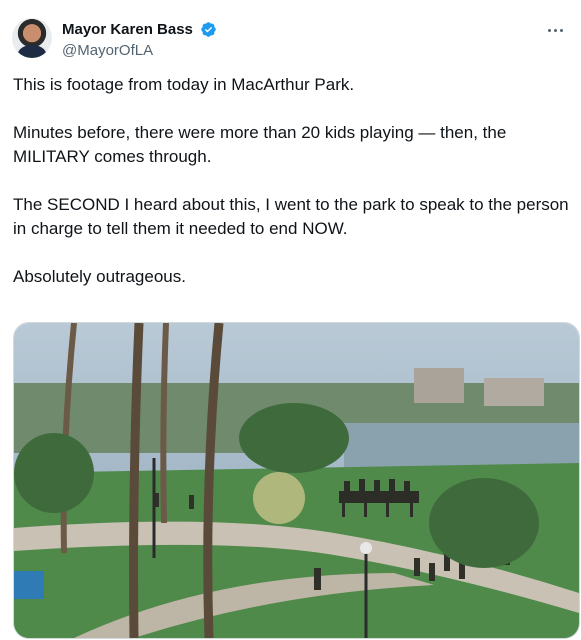 This screenshot has height=640, width=581. What do you see at coordinates (32, 51) in the screenshot?
I see `avatar-shoulders` at bounding box center [32, 51].